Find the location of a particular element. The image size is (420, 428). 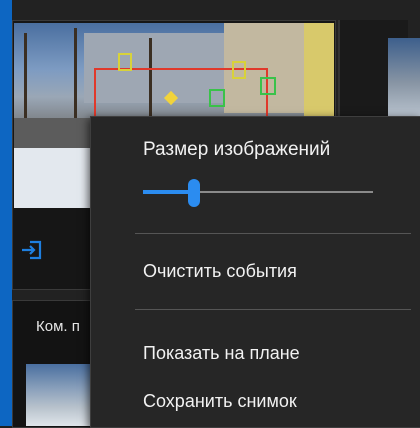

slider-fill is located at coordinates (168, 192).